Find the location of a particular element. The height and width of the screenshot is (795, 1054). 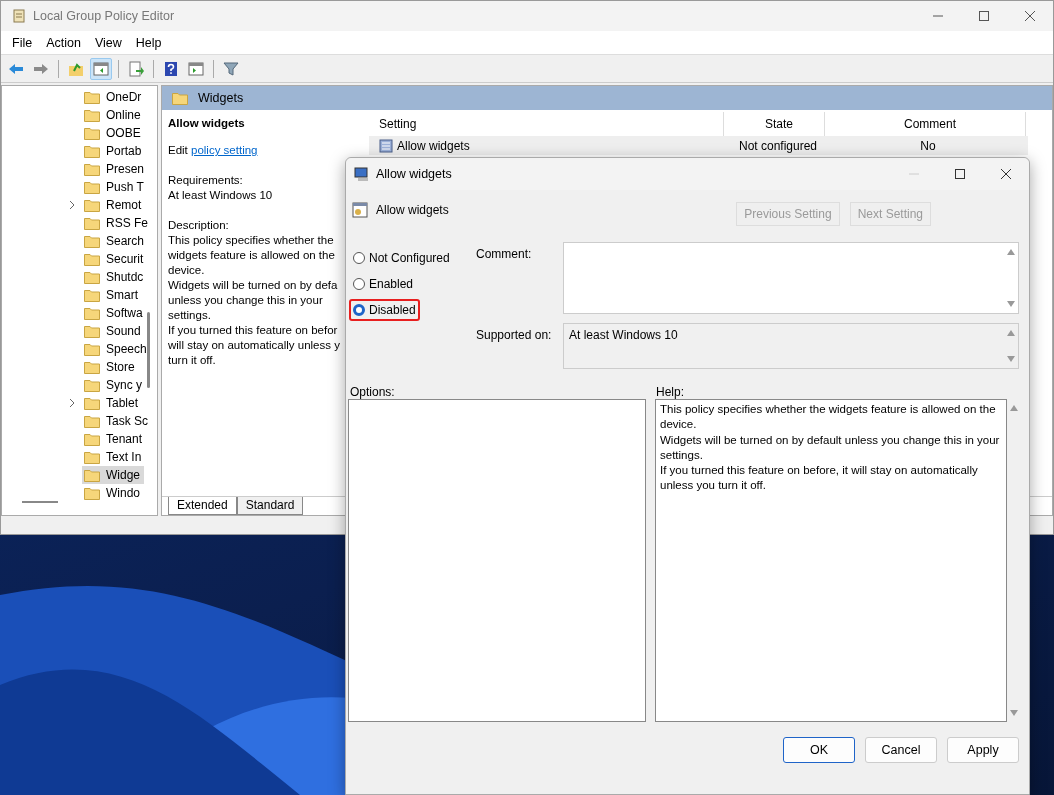

tree-item: Presen is located at coordinates (114, 169).